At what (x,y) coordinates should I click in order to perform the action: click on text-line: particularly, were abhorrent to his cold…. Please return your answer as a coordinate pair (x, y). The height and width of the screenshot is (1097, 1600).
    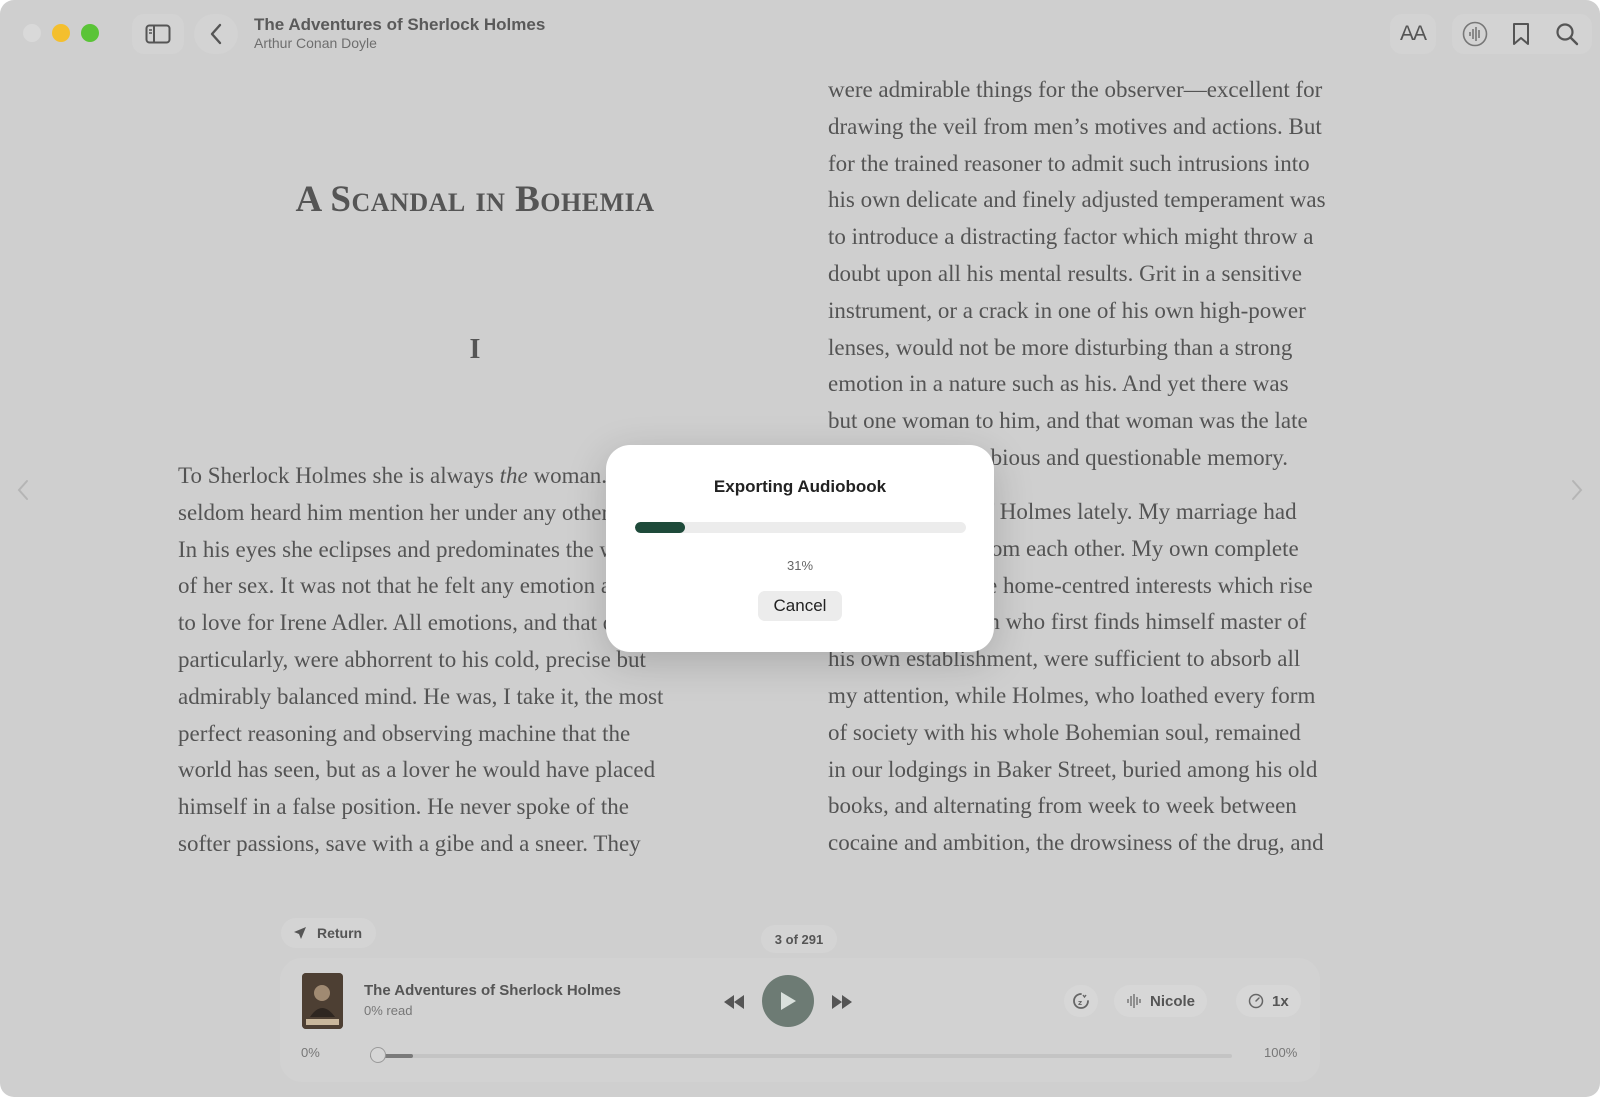
    Looking at the image, I should click on (412, 659).